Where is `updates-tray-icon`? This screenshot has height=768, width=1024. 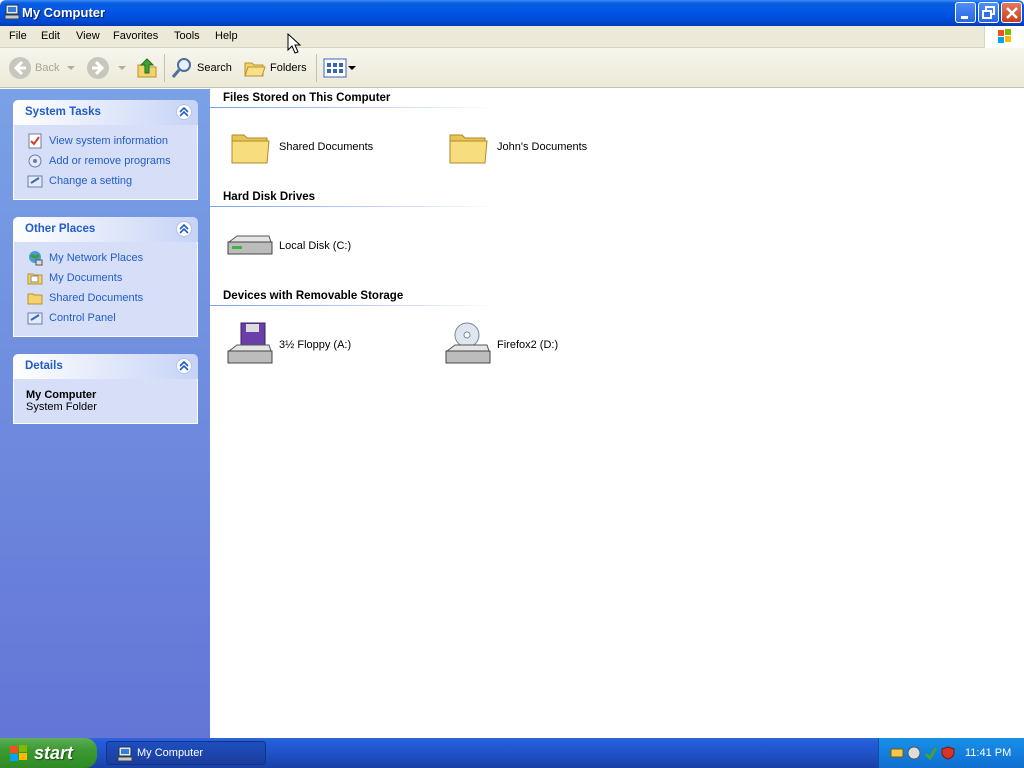
updates-tray-icon is located at coordinates (931, 753).